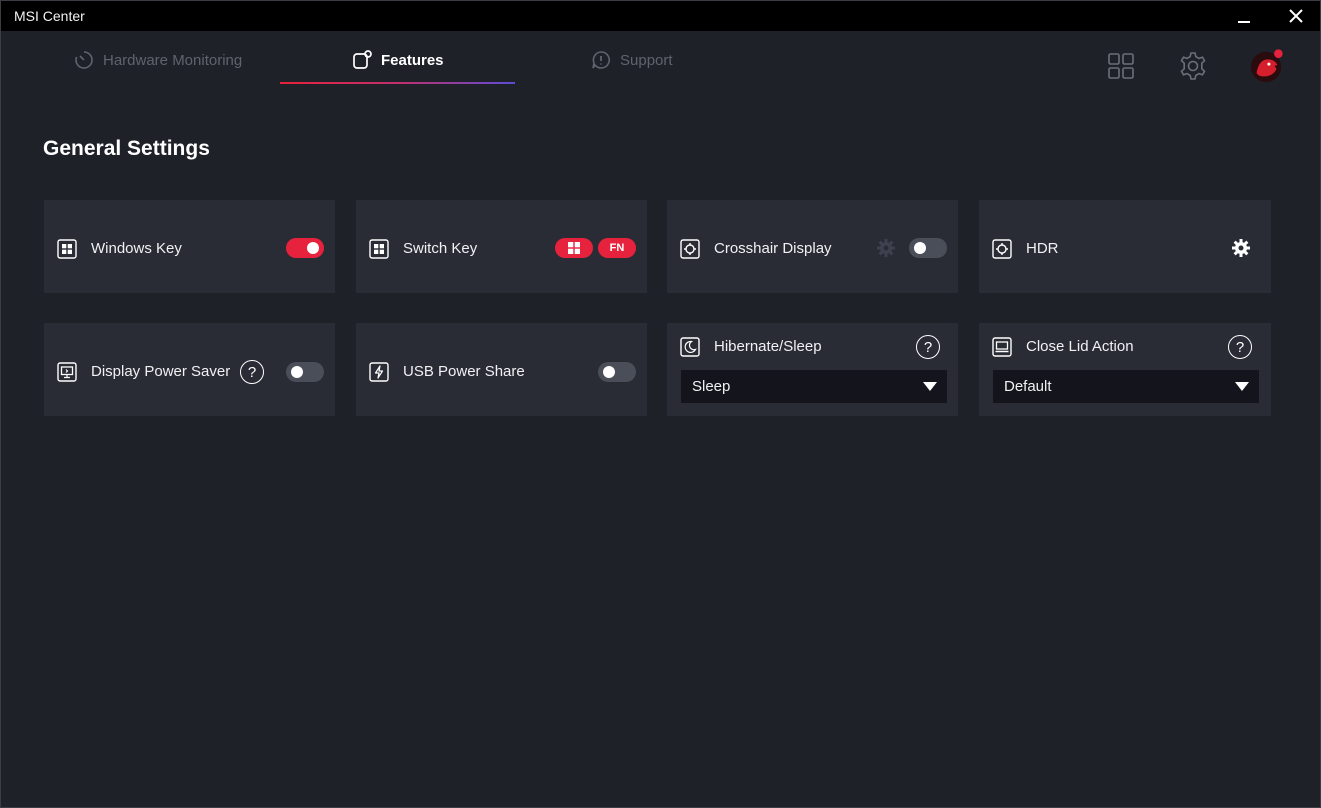 The height and width of the screenshot is (808, 1321). Describe the element at coordinates (928, 248) in the screenshot. I see `crosshair-display-toggle` at that location.